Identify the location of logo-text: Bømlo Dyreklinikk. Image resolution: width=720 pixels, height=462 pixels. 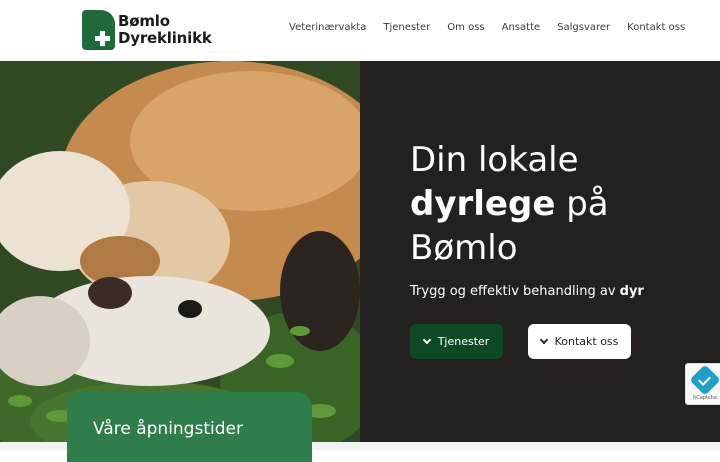
(165, 30).